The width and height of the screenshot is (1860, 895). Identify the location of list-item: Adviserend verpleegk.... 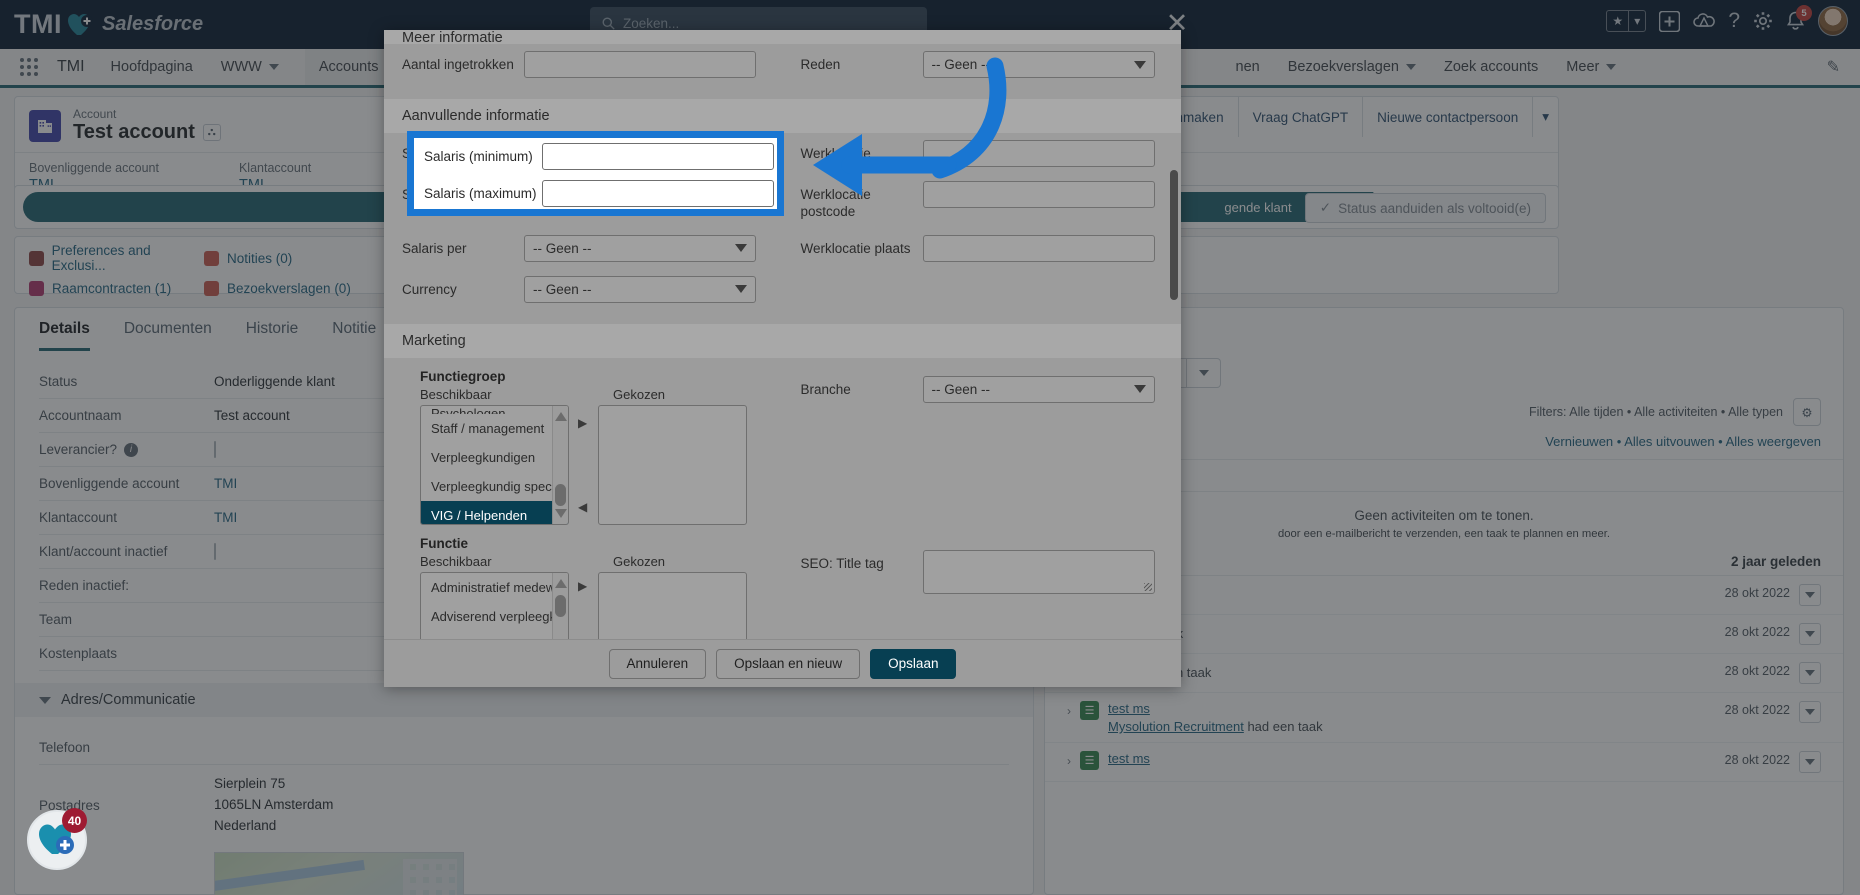
(494, 616).